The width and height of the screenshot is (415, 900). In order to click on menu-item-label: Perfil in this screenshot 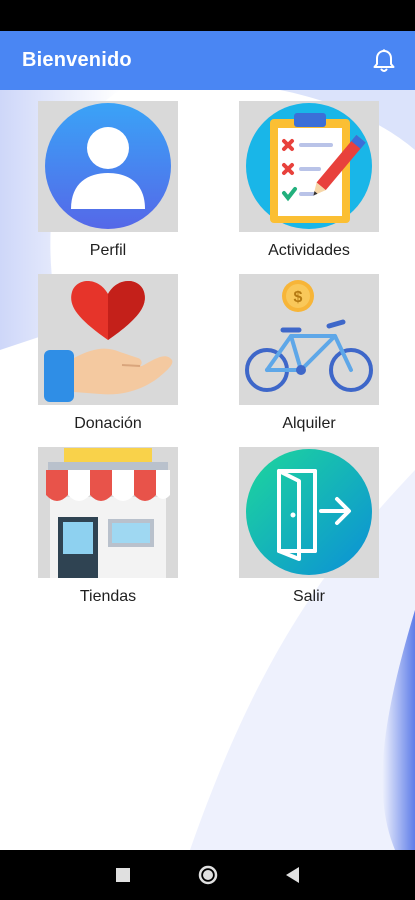, I will do `click(108, 250)`.